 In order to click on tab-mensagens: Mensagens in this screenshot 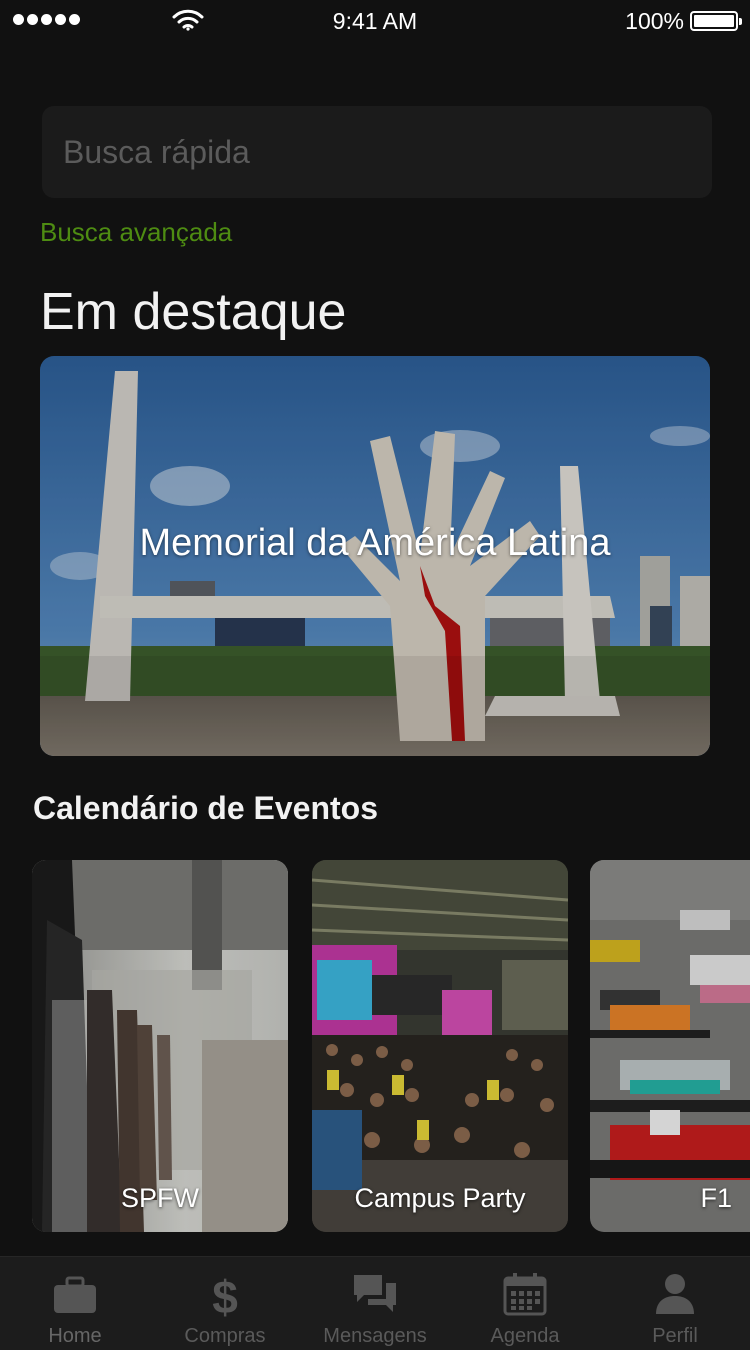, I will do `click(375, 1303)`.